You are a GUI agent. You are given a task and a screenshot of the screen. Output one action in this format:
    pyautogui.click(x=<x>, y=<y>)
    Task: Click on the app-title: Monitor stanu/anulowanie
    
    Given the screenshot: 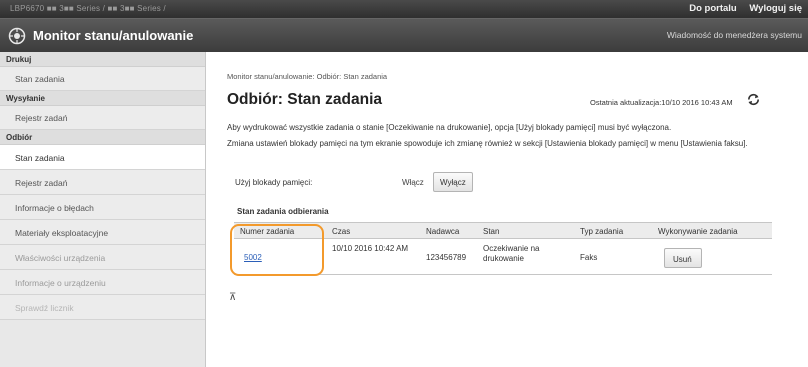 What is the action you would take?
    pyautogui.click(x=113, y=35)
    